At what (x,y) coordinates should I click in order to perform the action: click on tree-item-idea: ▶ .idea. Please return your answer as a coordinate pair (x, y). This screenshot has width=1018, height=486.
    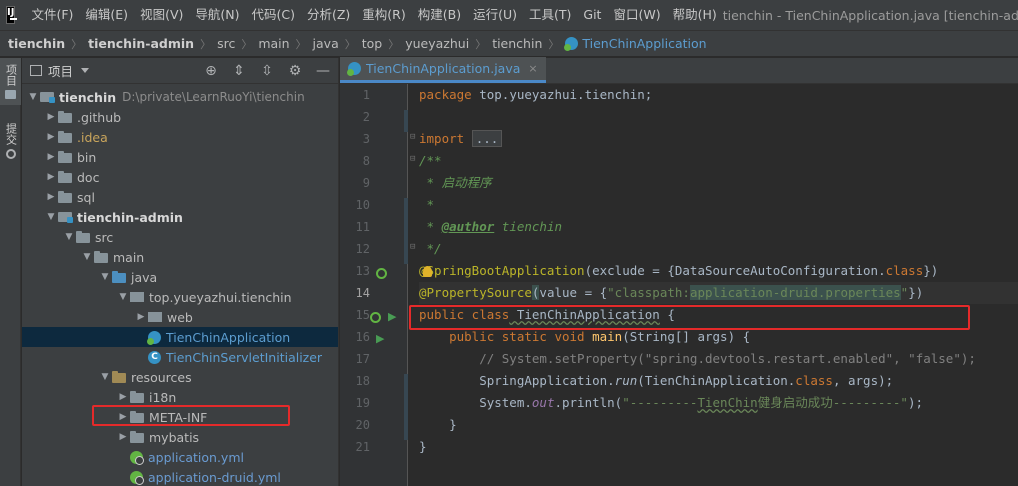
    Looking at the image, I should click on (180, 137).